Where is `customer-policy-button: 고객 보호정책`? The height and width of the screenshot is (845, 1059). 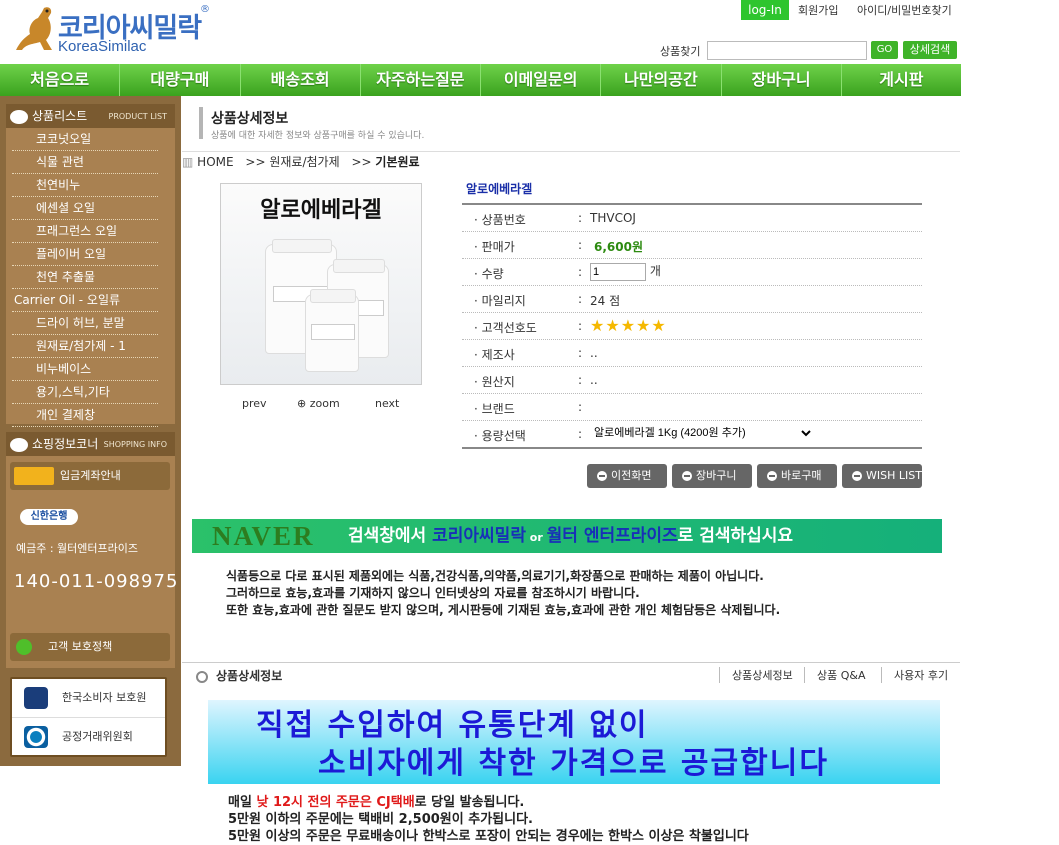
customer-policy-button: 고객 보호정책 is located at coordinates (90, 647).